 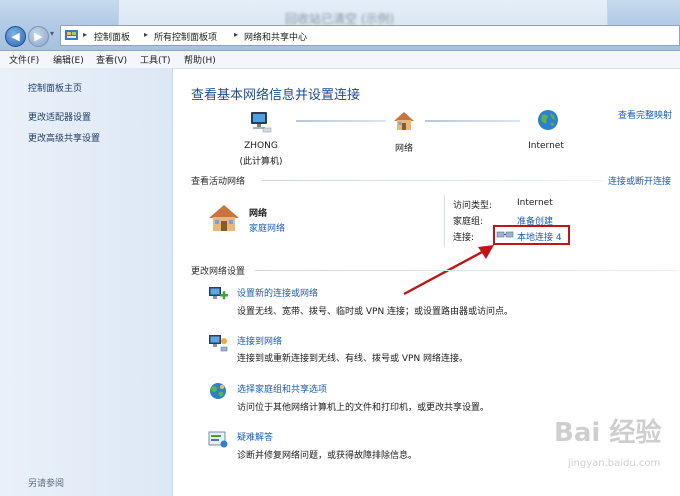 I want to click on access-type-value: Internet, so click(x=535, y=203).